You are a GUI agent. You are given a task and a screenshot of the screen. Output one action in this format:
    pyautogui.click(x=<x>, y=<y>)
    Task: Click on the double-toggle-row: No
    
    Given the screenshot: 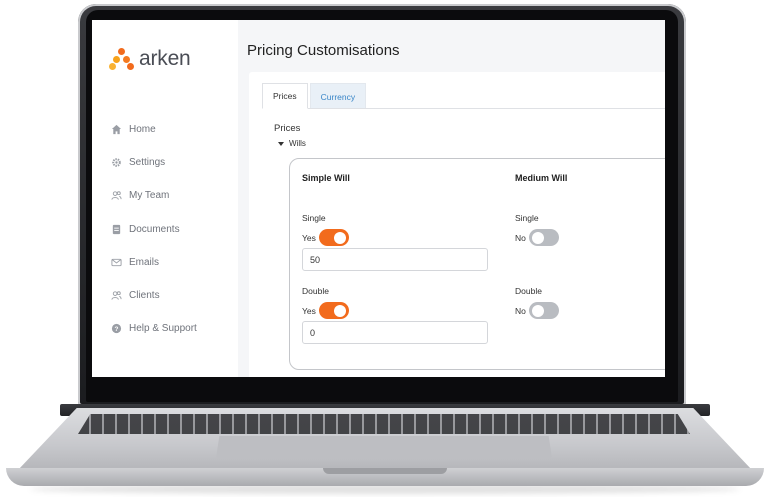 What is the action you would take?
    pyautogui.click(x=537, y=310)
    